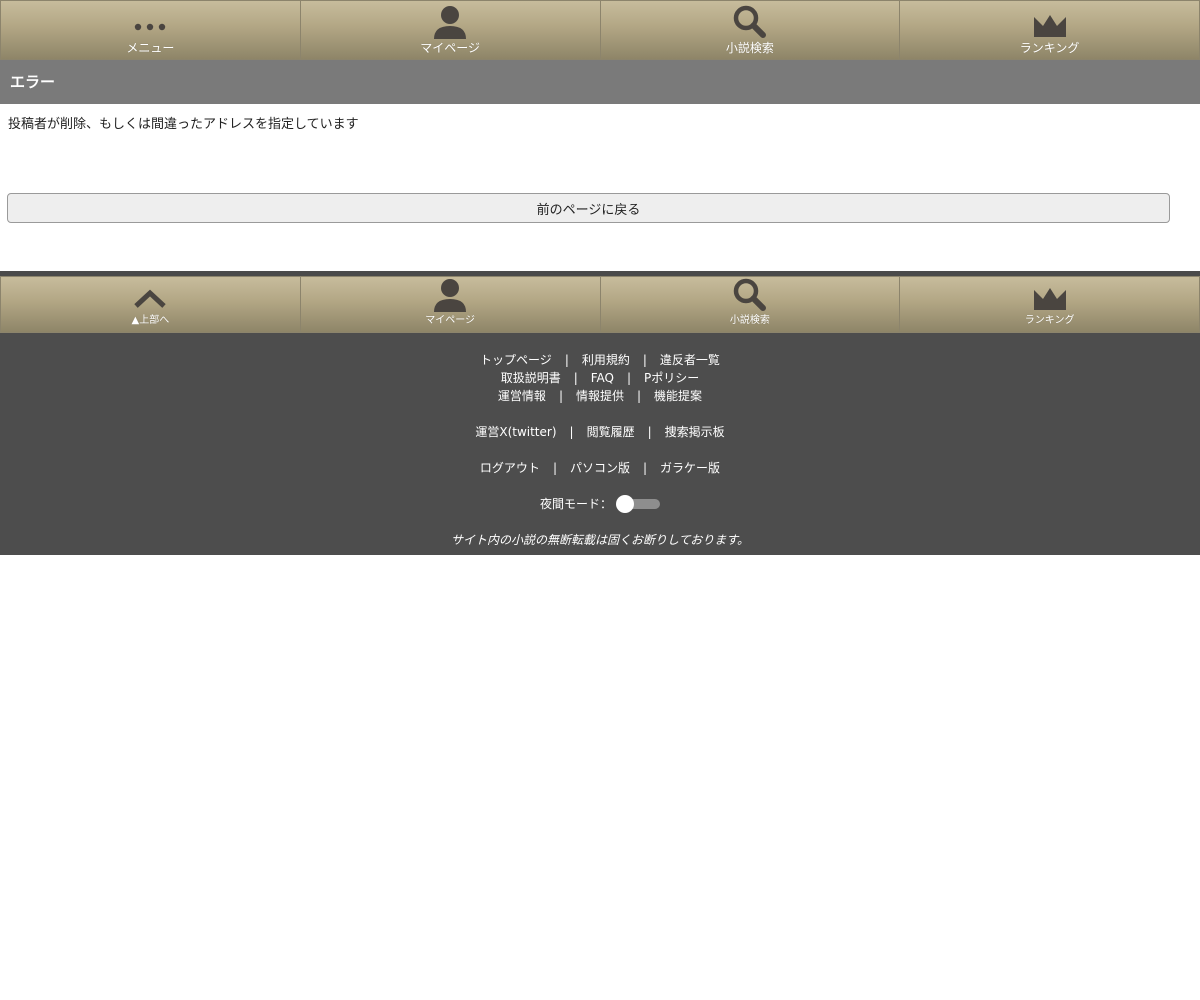 Image resolution: width=1200 pixels, height=1000 pixels. What do you see at coordinates (450, 320) in the screenshot?
I see `nav-mypage-bottom-label: マイページ` at bounding box center [450, 320].